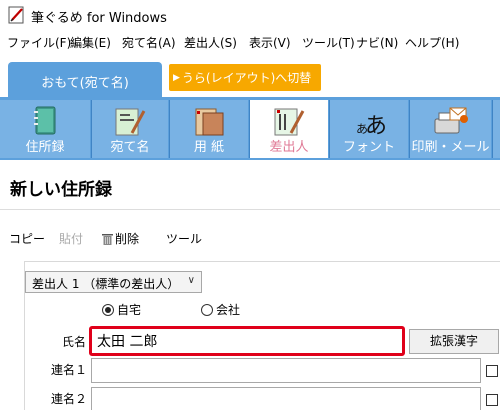 This screenshot has width=500, height=410. I want to click on menu-help: ヘルプ(H), so click(432, 42).